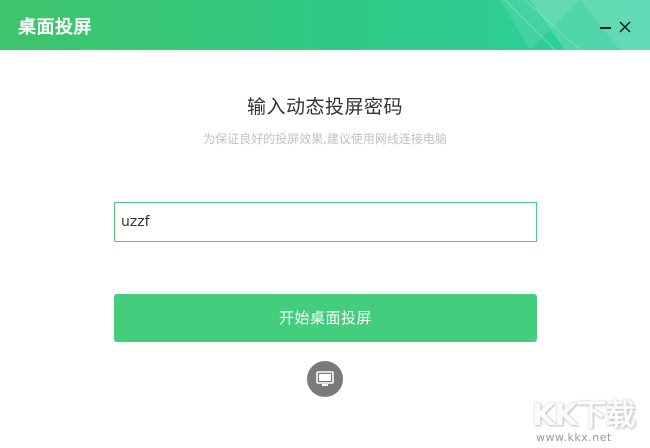  I want to click on monitor-icon, so click(325, 378).